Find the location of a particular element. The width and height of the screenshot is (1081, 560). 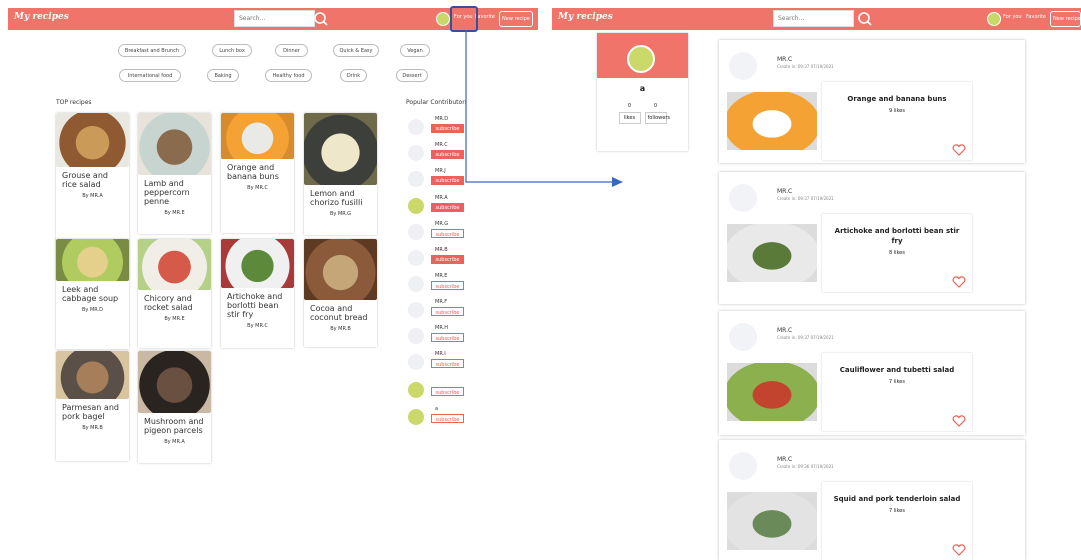

recipe-card: Leek and cabbage soup By MR.D is located at coordinates (92, 294).